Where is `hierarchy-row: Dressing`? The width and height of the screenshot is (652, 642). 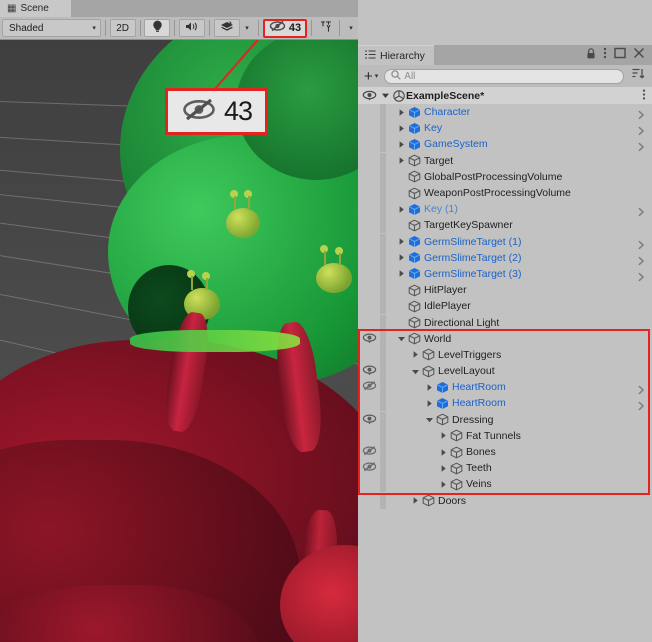
hierarchy-row: Dressing is located at coordinates (505, 419).